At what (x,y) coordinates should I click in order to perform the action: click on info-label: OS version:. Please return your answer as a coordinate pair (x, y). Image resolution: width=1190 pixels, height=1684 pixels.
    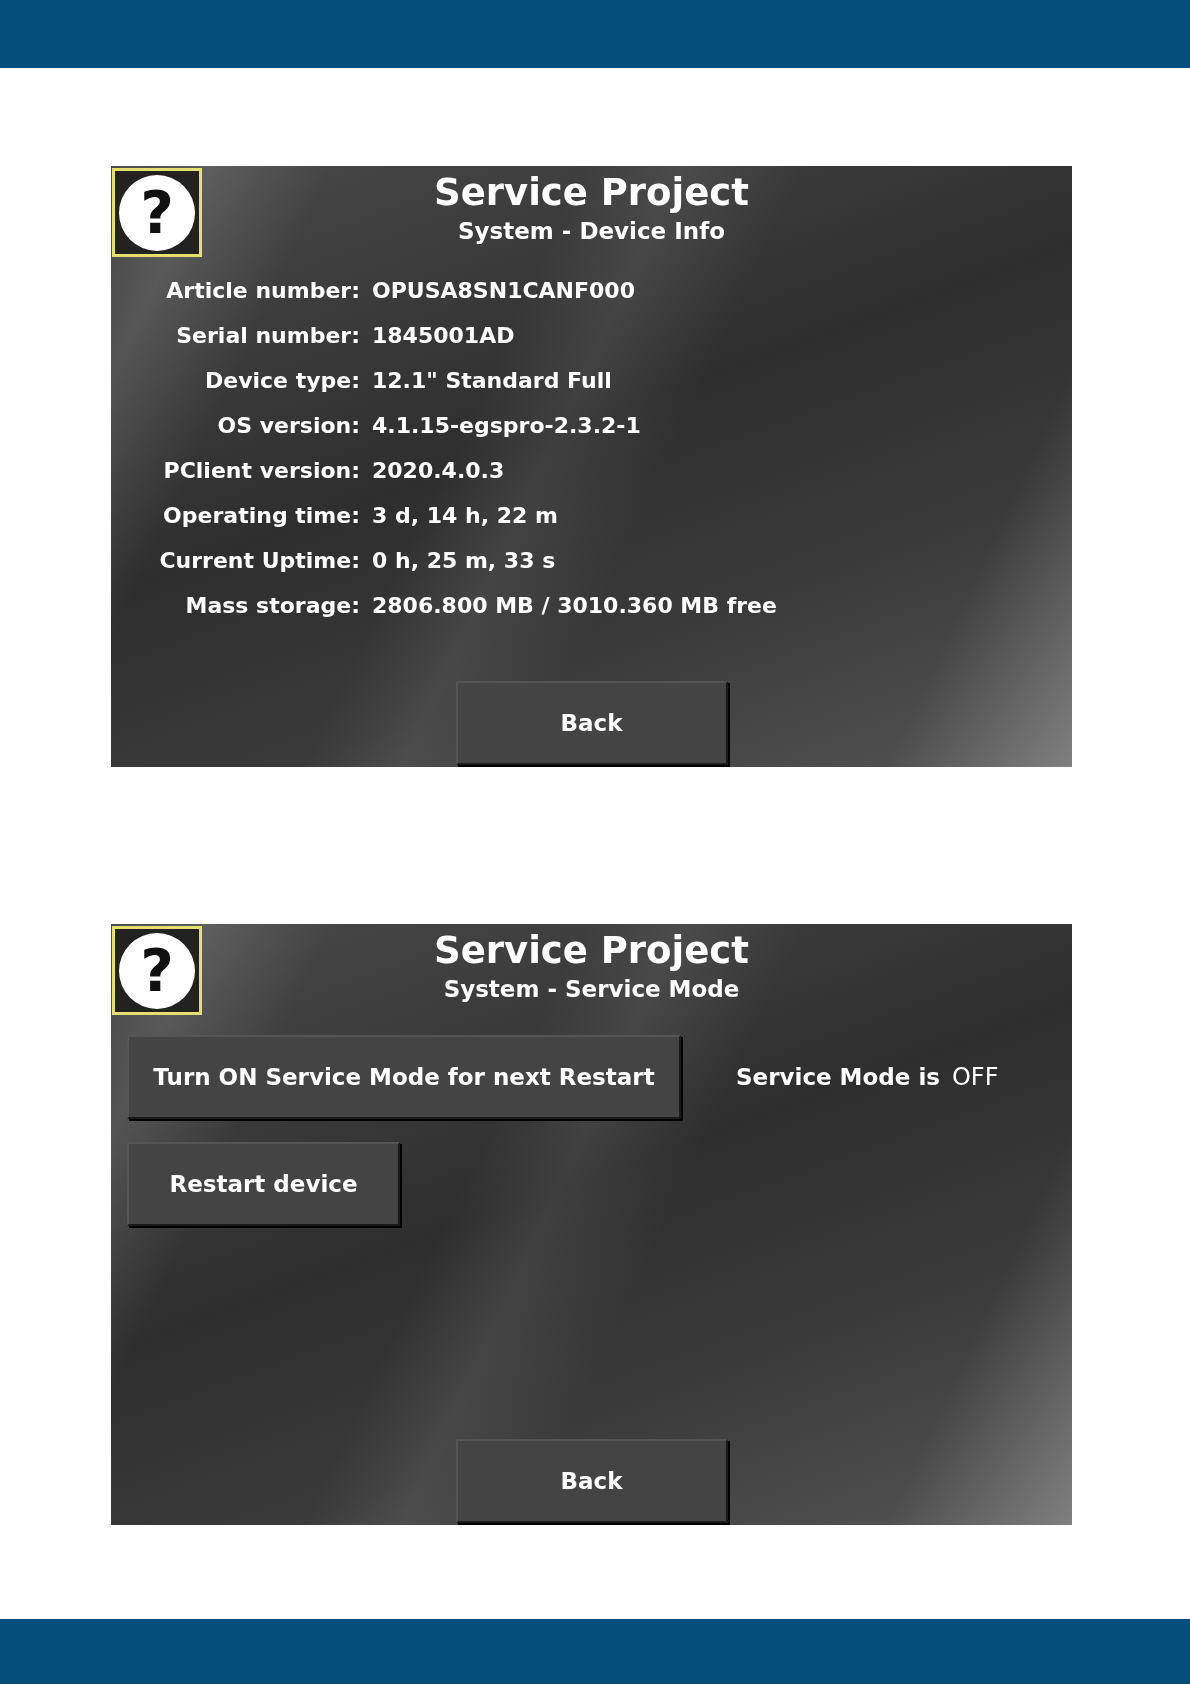
    Looking at the image, I should click on (288, 426).